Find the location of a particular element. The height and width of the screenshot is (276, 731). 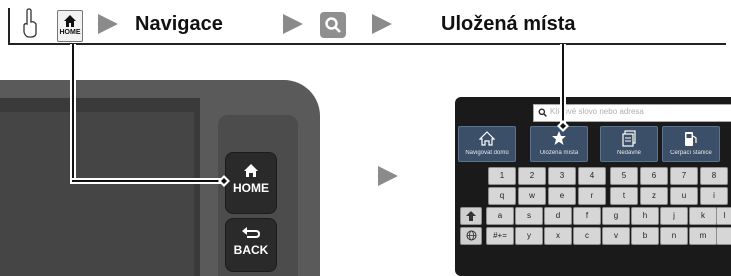

key: 6 is located at coordinates (654, 176).